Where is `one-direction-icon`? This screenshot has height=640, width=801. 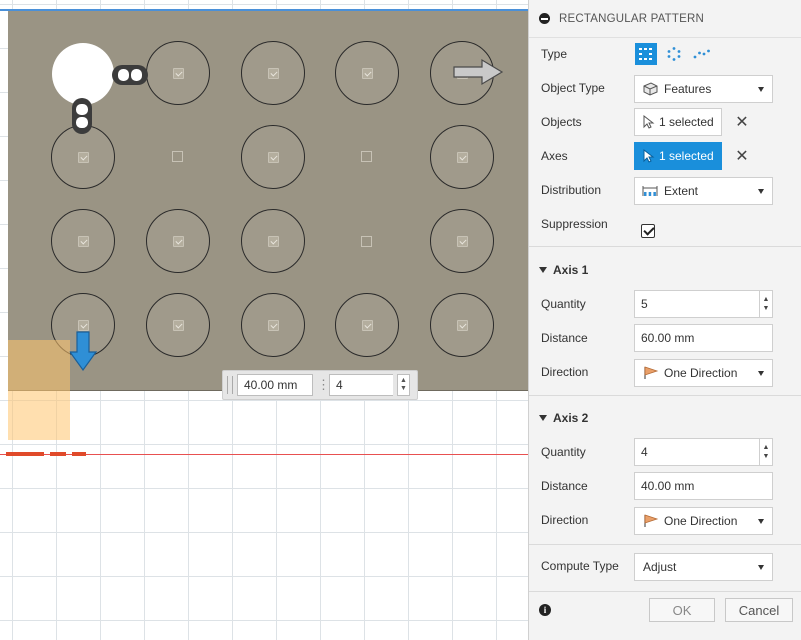 one-direction-icon is located at coordinates (651, 372).